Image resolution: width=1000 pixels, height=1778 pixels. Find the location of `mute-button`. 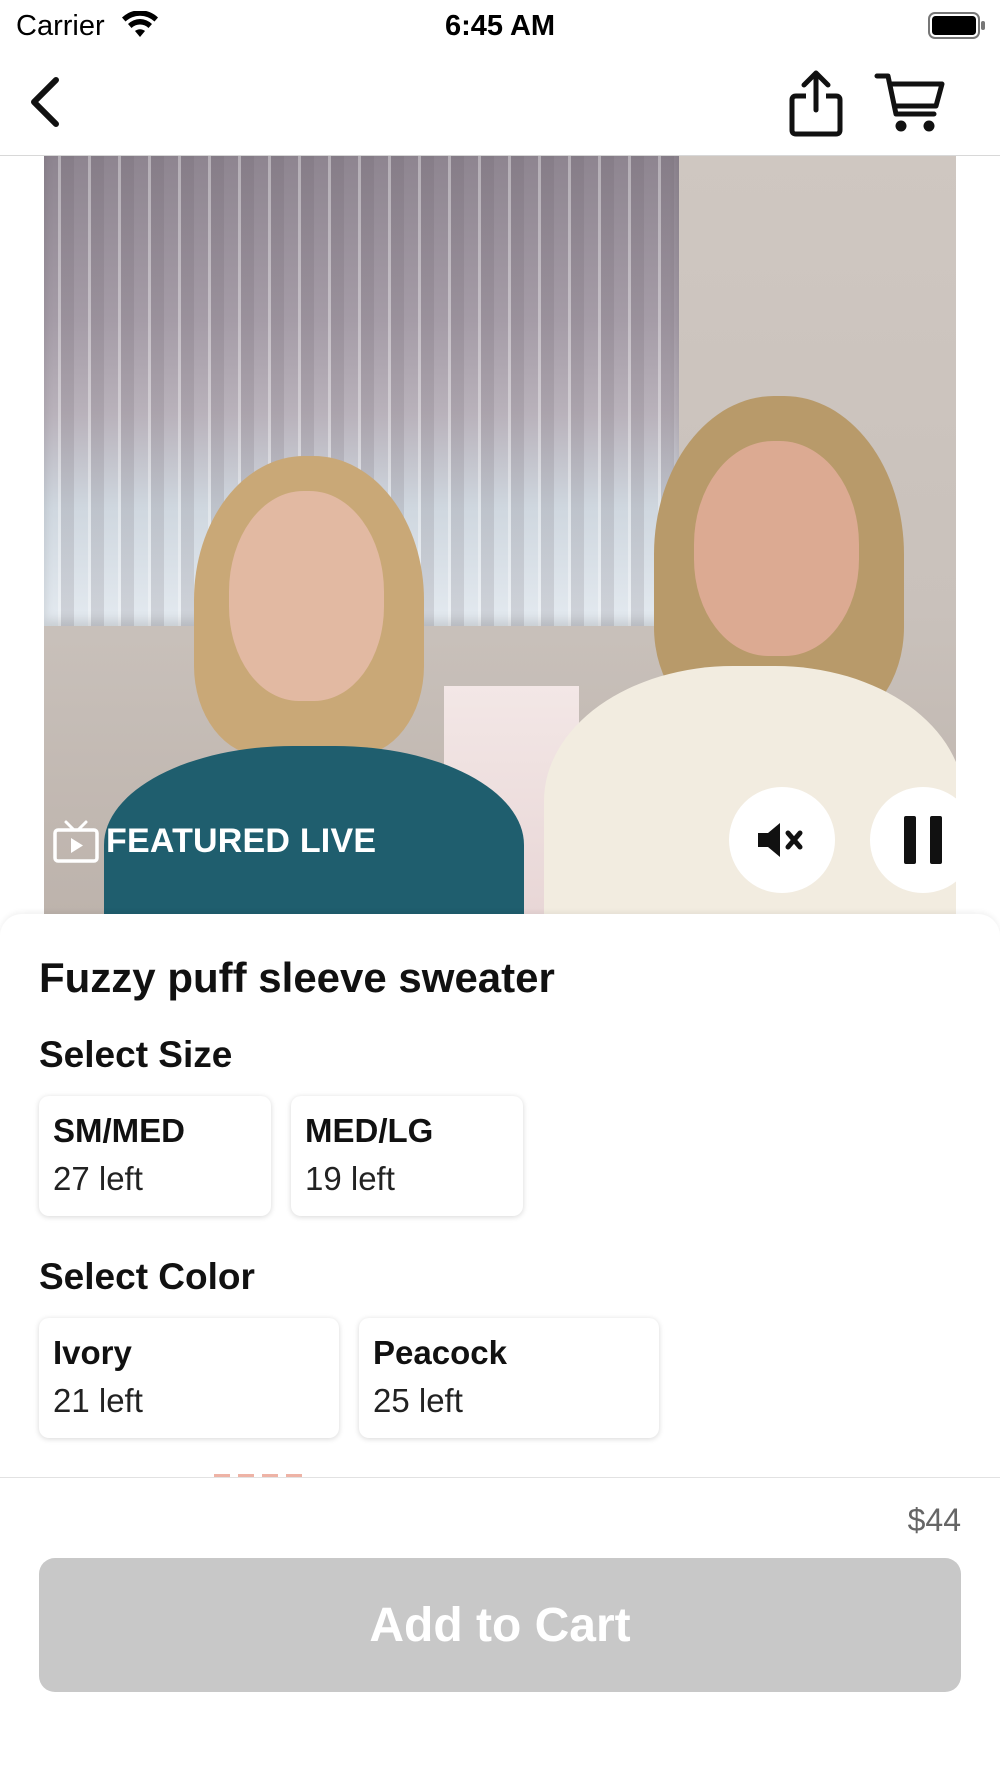

mute-button is located at coordinates (782, 840).